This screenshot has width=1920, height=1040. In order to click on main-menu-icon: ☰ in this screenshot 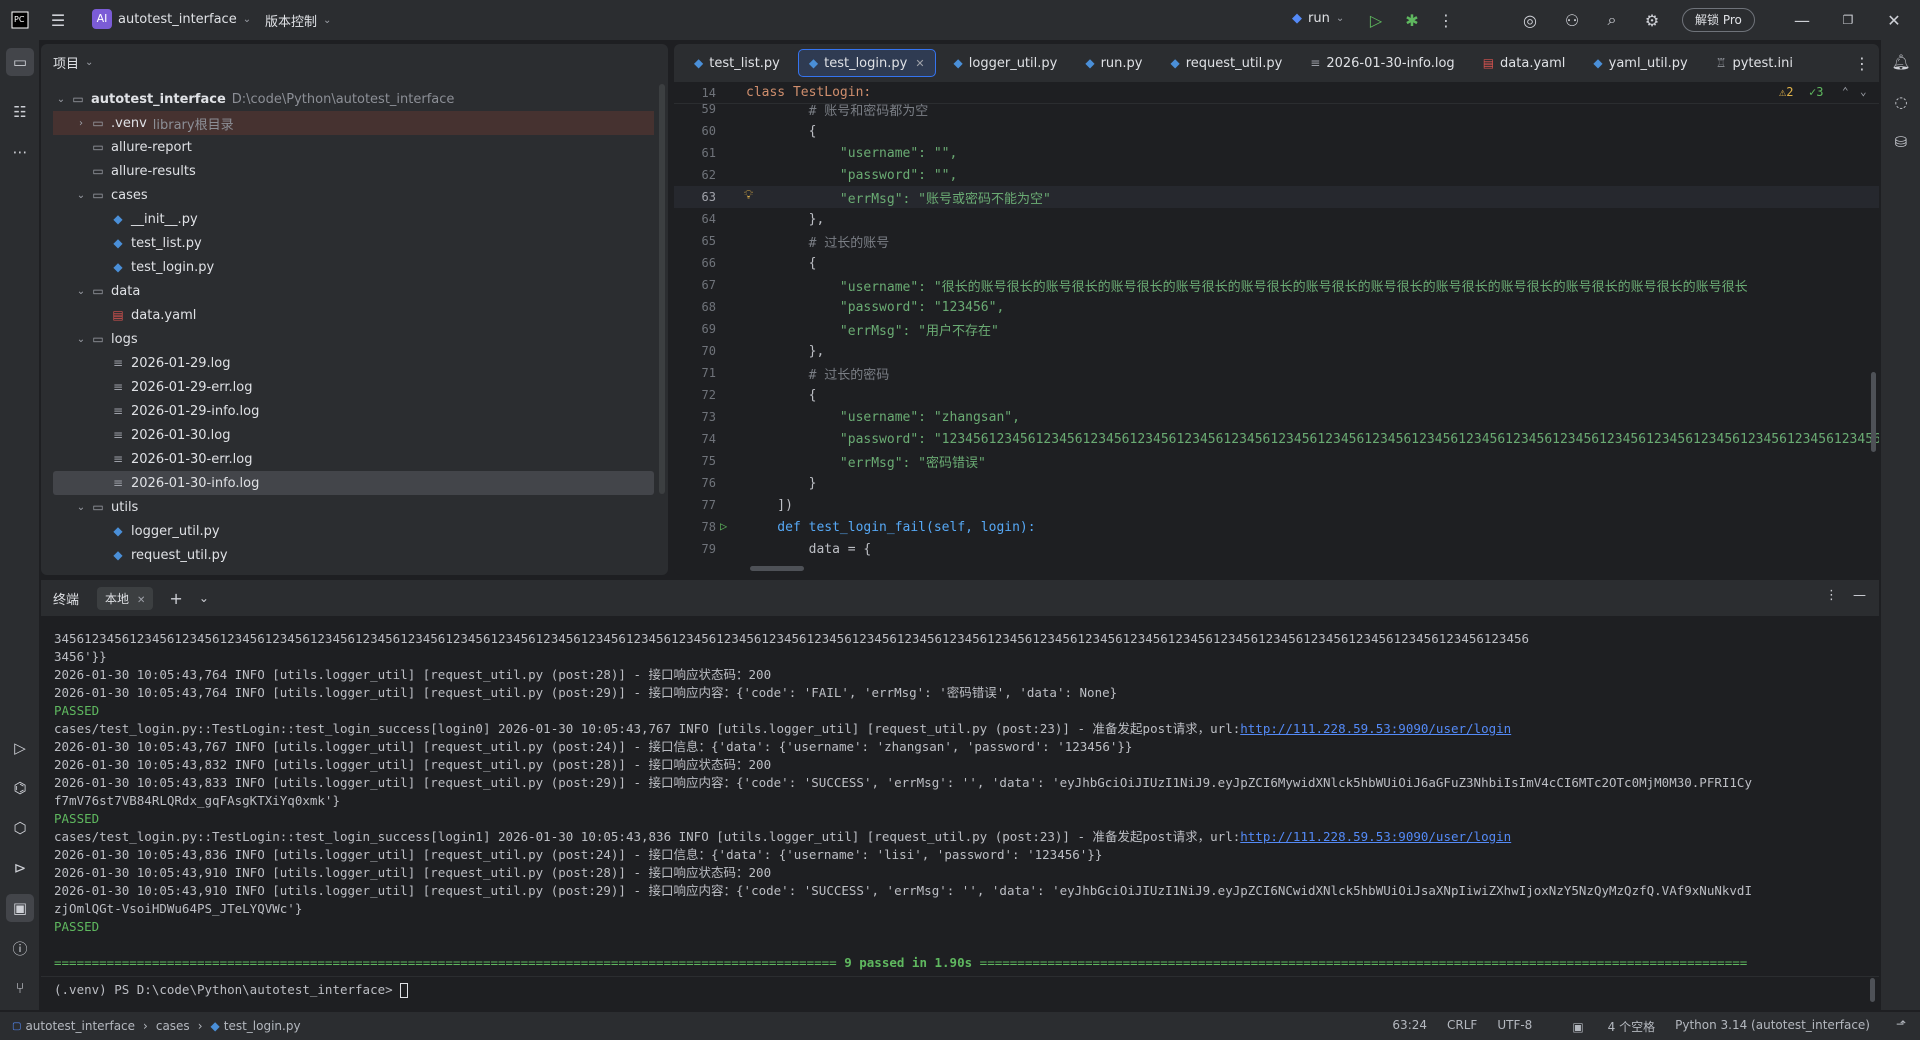, I will do `click(58, 20)`.